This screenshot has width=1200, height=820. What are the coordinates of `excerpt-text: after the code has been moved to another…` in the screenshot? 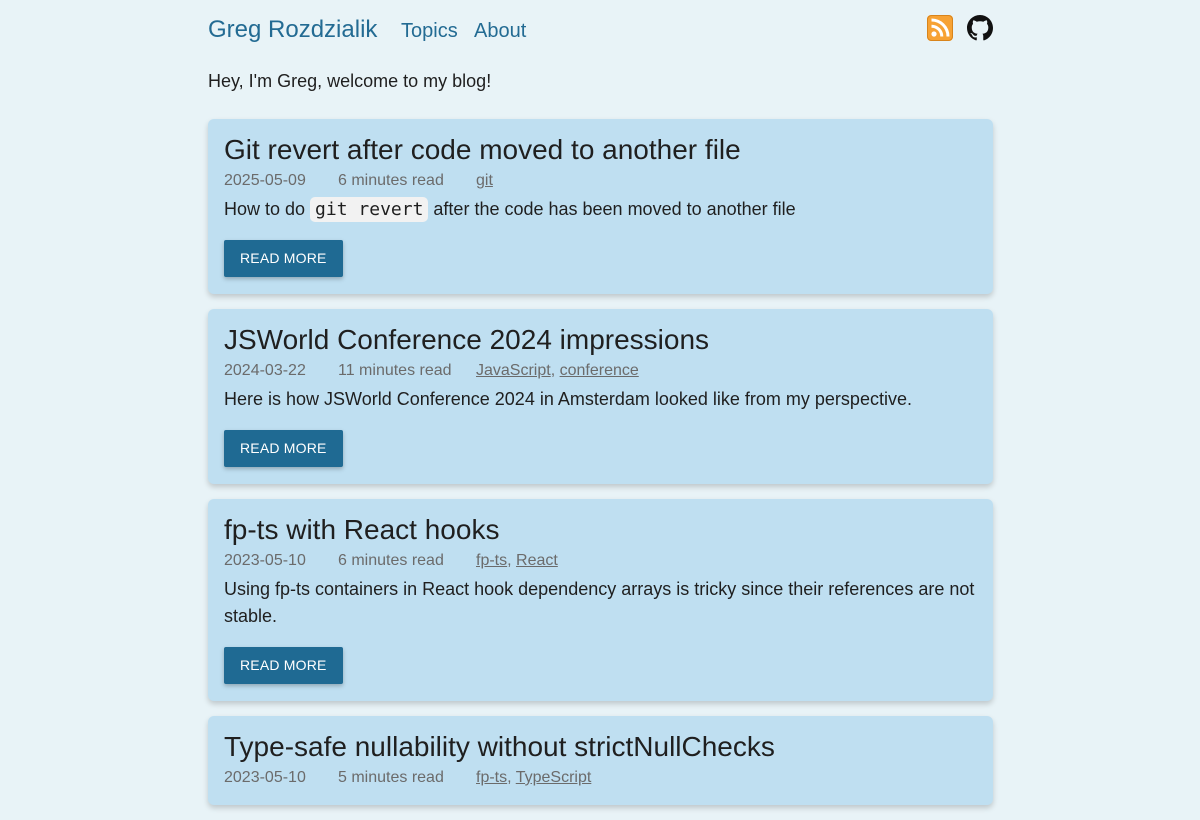 It's located at (612, 209).